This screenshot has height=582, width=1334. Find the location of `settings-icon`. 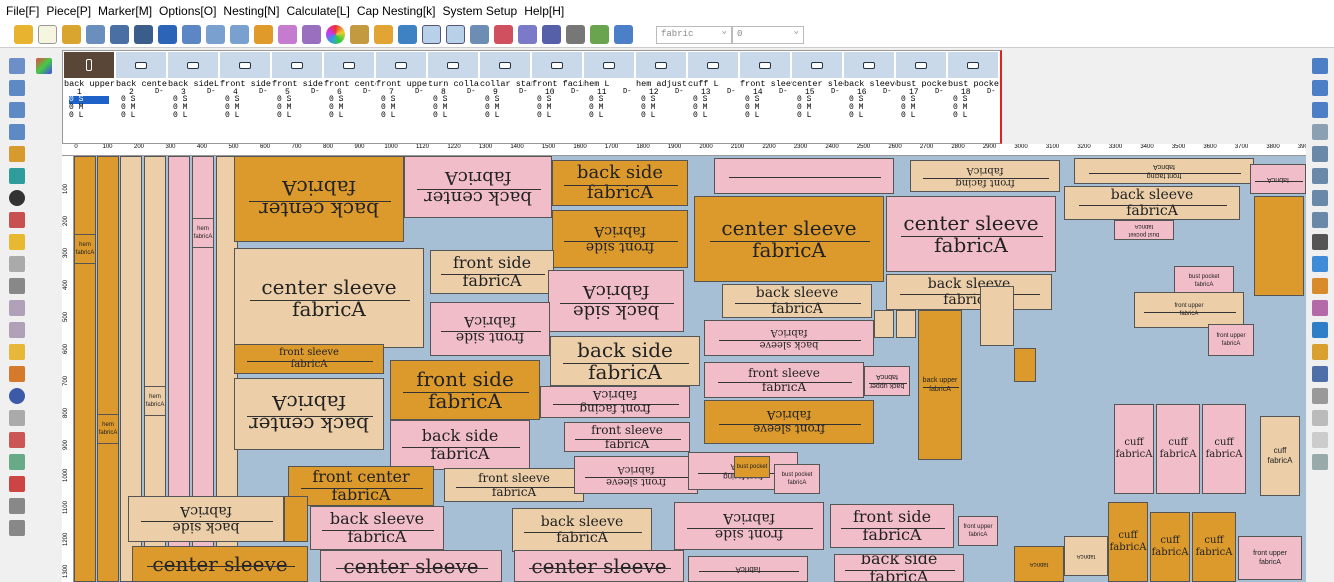

settings-icon is located at coordinates (527, 34).